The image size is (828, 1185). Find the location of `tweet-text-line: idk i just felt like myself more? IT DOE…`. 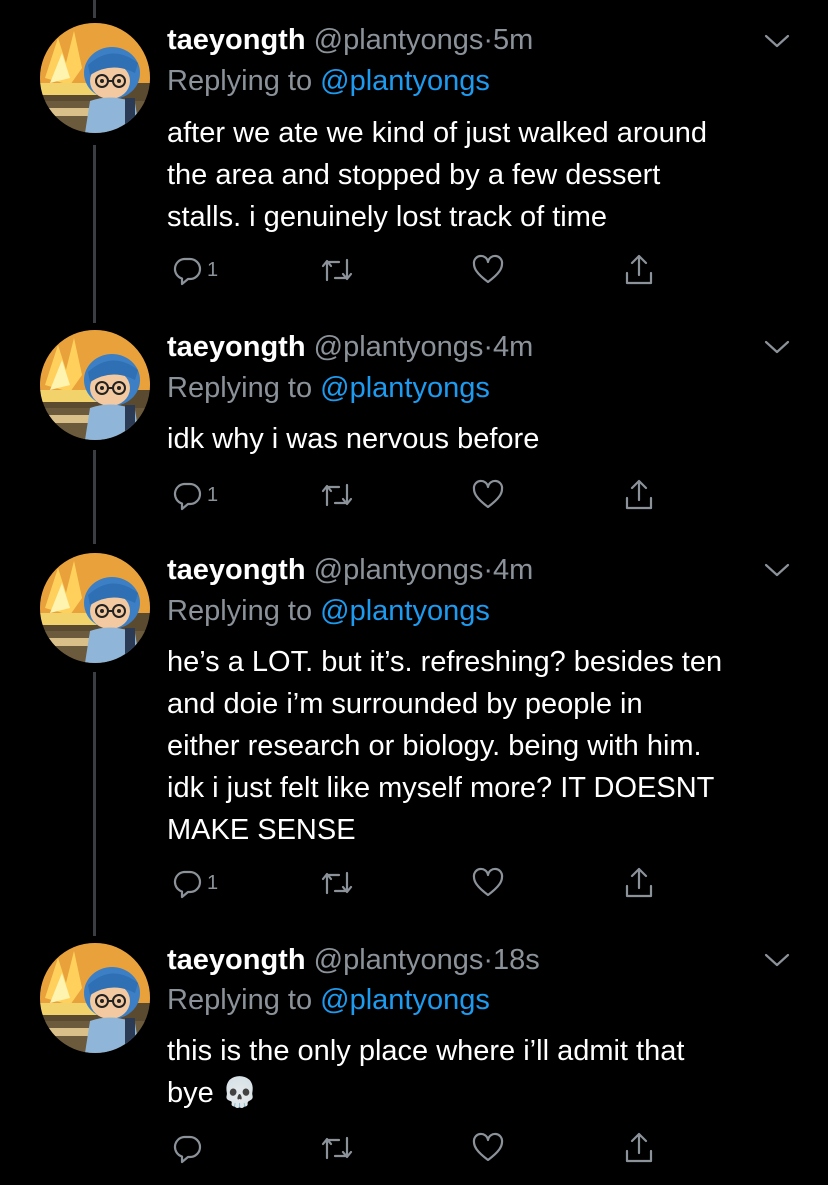

tweet-text-line: idk i just felt like myself more? IT DOE… is located at coordinates (441, 788).